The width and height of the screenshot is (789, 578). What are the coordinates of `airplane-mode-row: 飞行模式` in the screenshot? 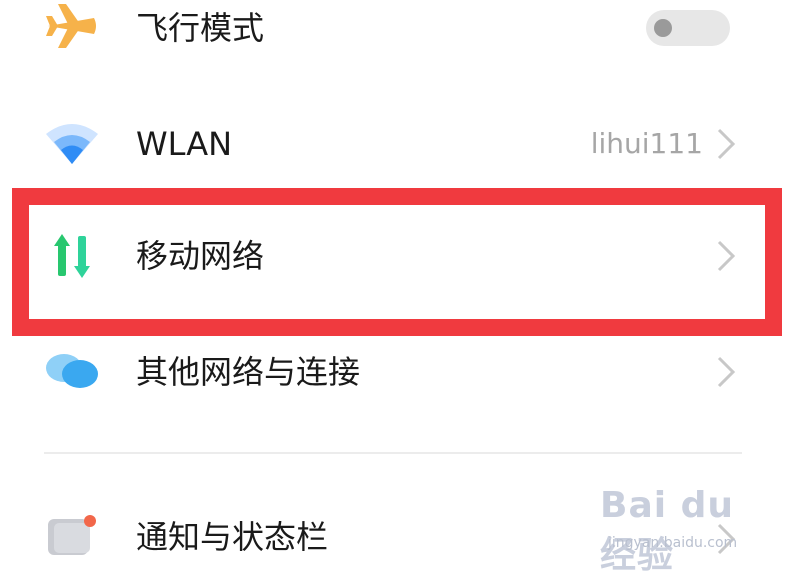 It's located at (394, 30).